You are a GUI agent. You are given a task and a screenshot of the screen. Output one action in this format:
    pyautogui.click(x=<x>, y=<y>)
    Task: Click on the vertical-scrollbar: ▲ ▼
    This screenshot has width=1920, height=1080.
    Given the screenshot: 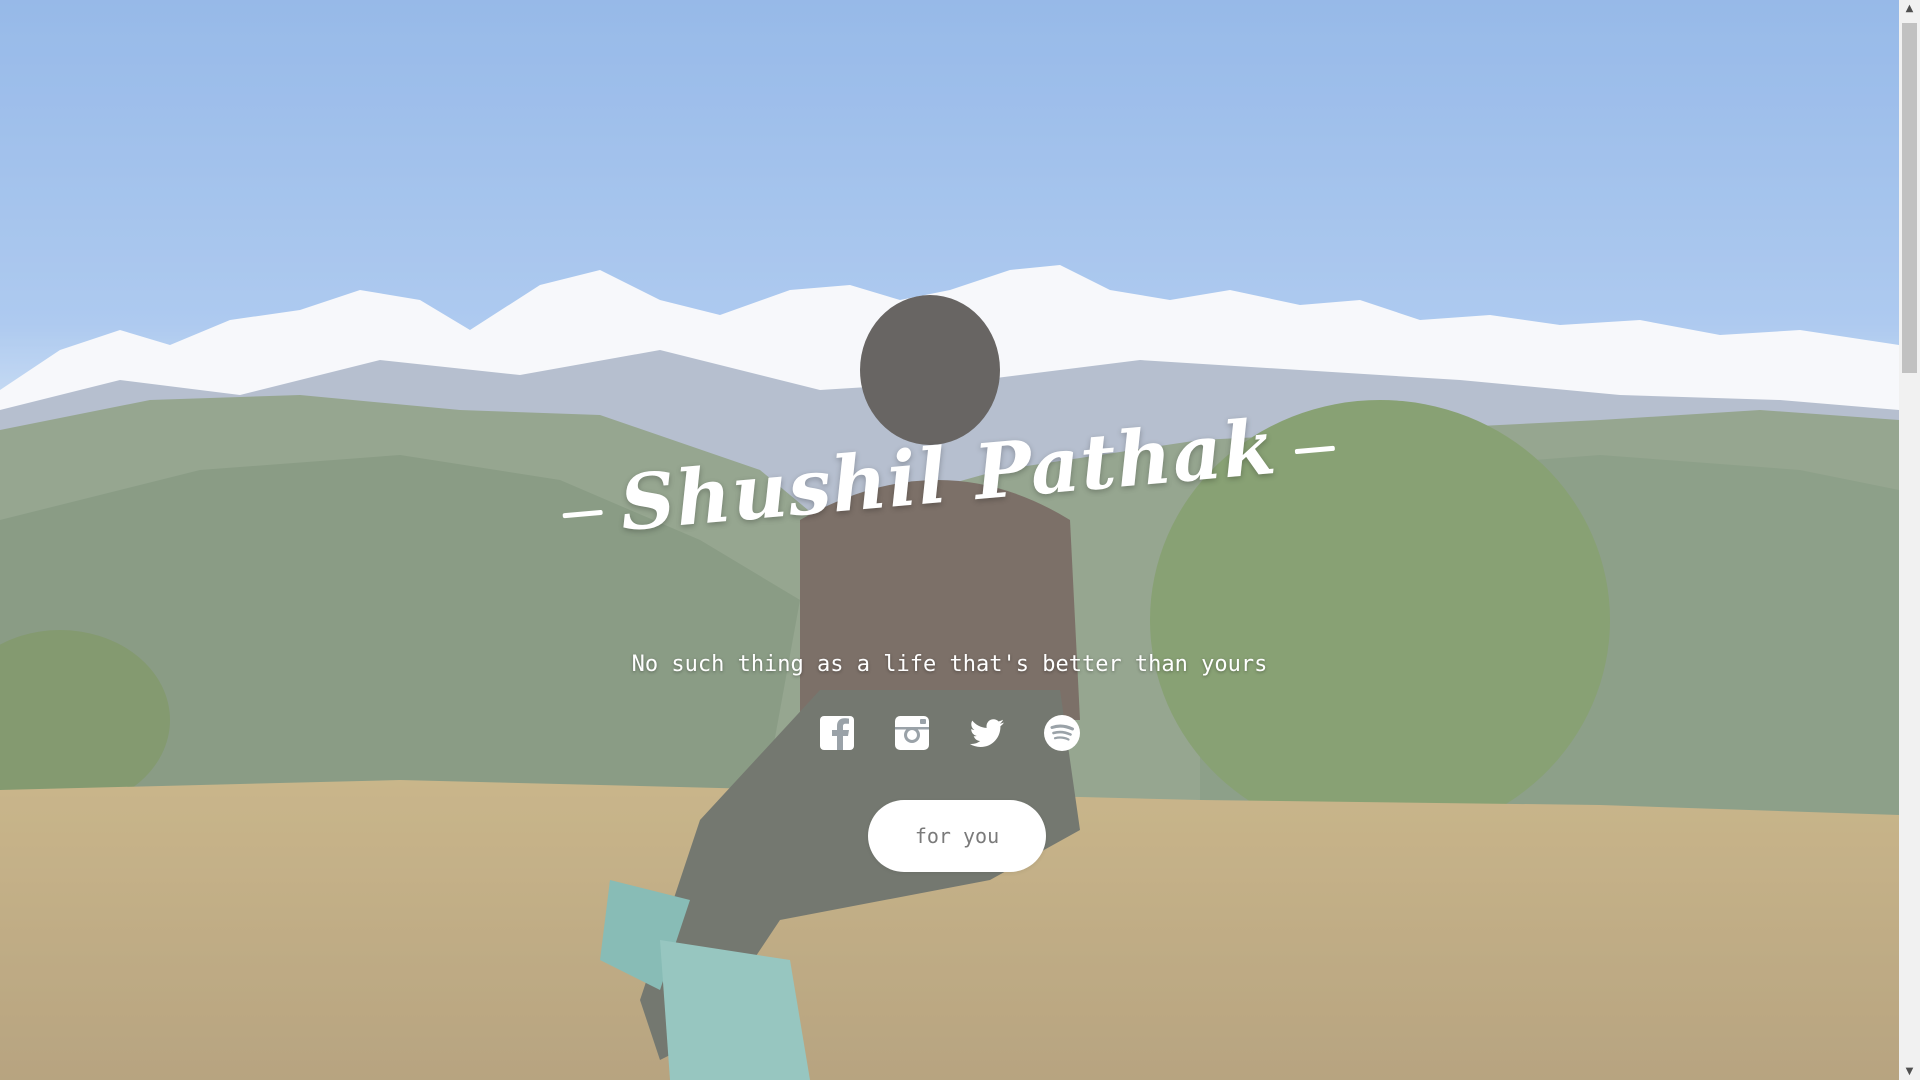 What is the action you would take?
    pyautogui.click(x=1909, y=540)
    